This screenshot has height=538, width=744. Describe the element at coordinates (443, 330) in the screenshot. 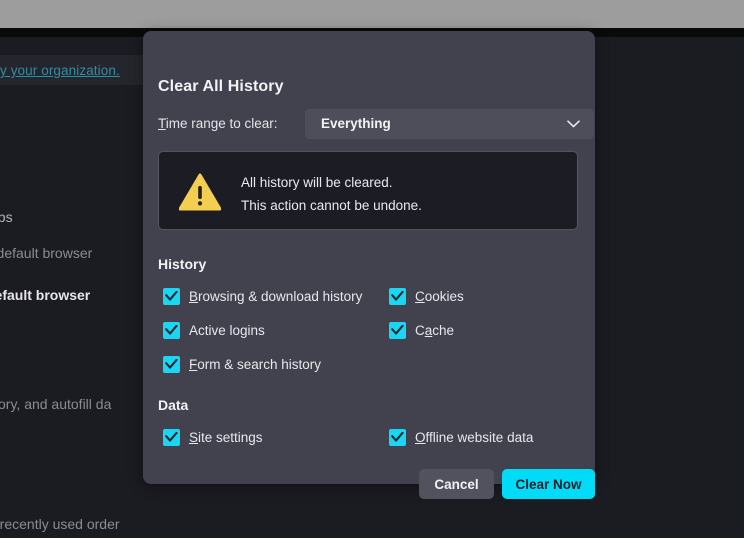

I see `label-text: che` at that location.